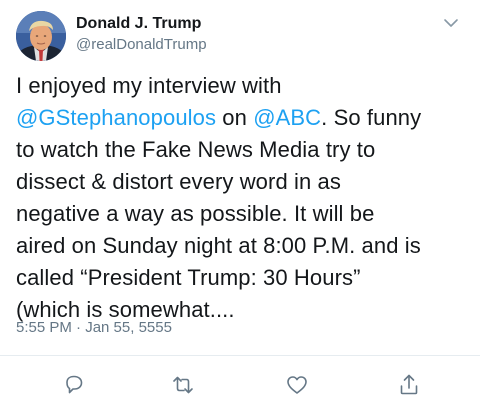  I want to click on mention-link: @ABC, so click(287, 117).